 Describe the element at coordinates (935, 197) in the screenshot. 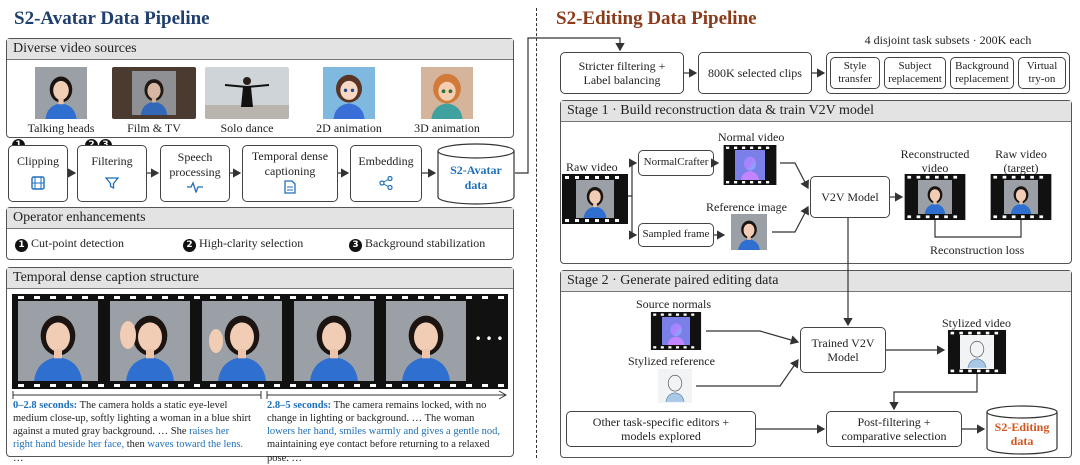

I see `reconstructed-film` at that location.